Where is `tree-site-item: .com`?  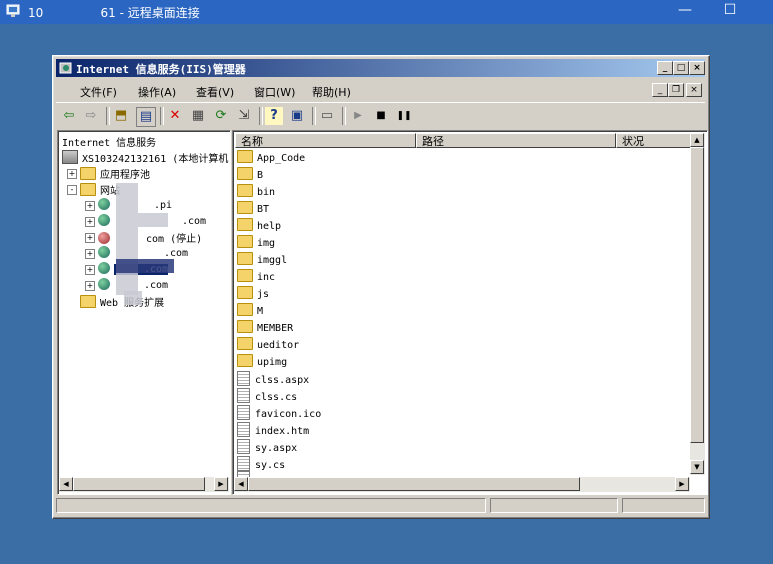 tree-site-item: .com is located at coordinates (143, 252).